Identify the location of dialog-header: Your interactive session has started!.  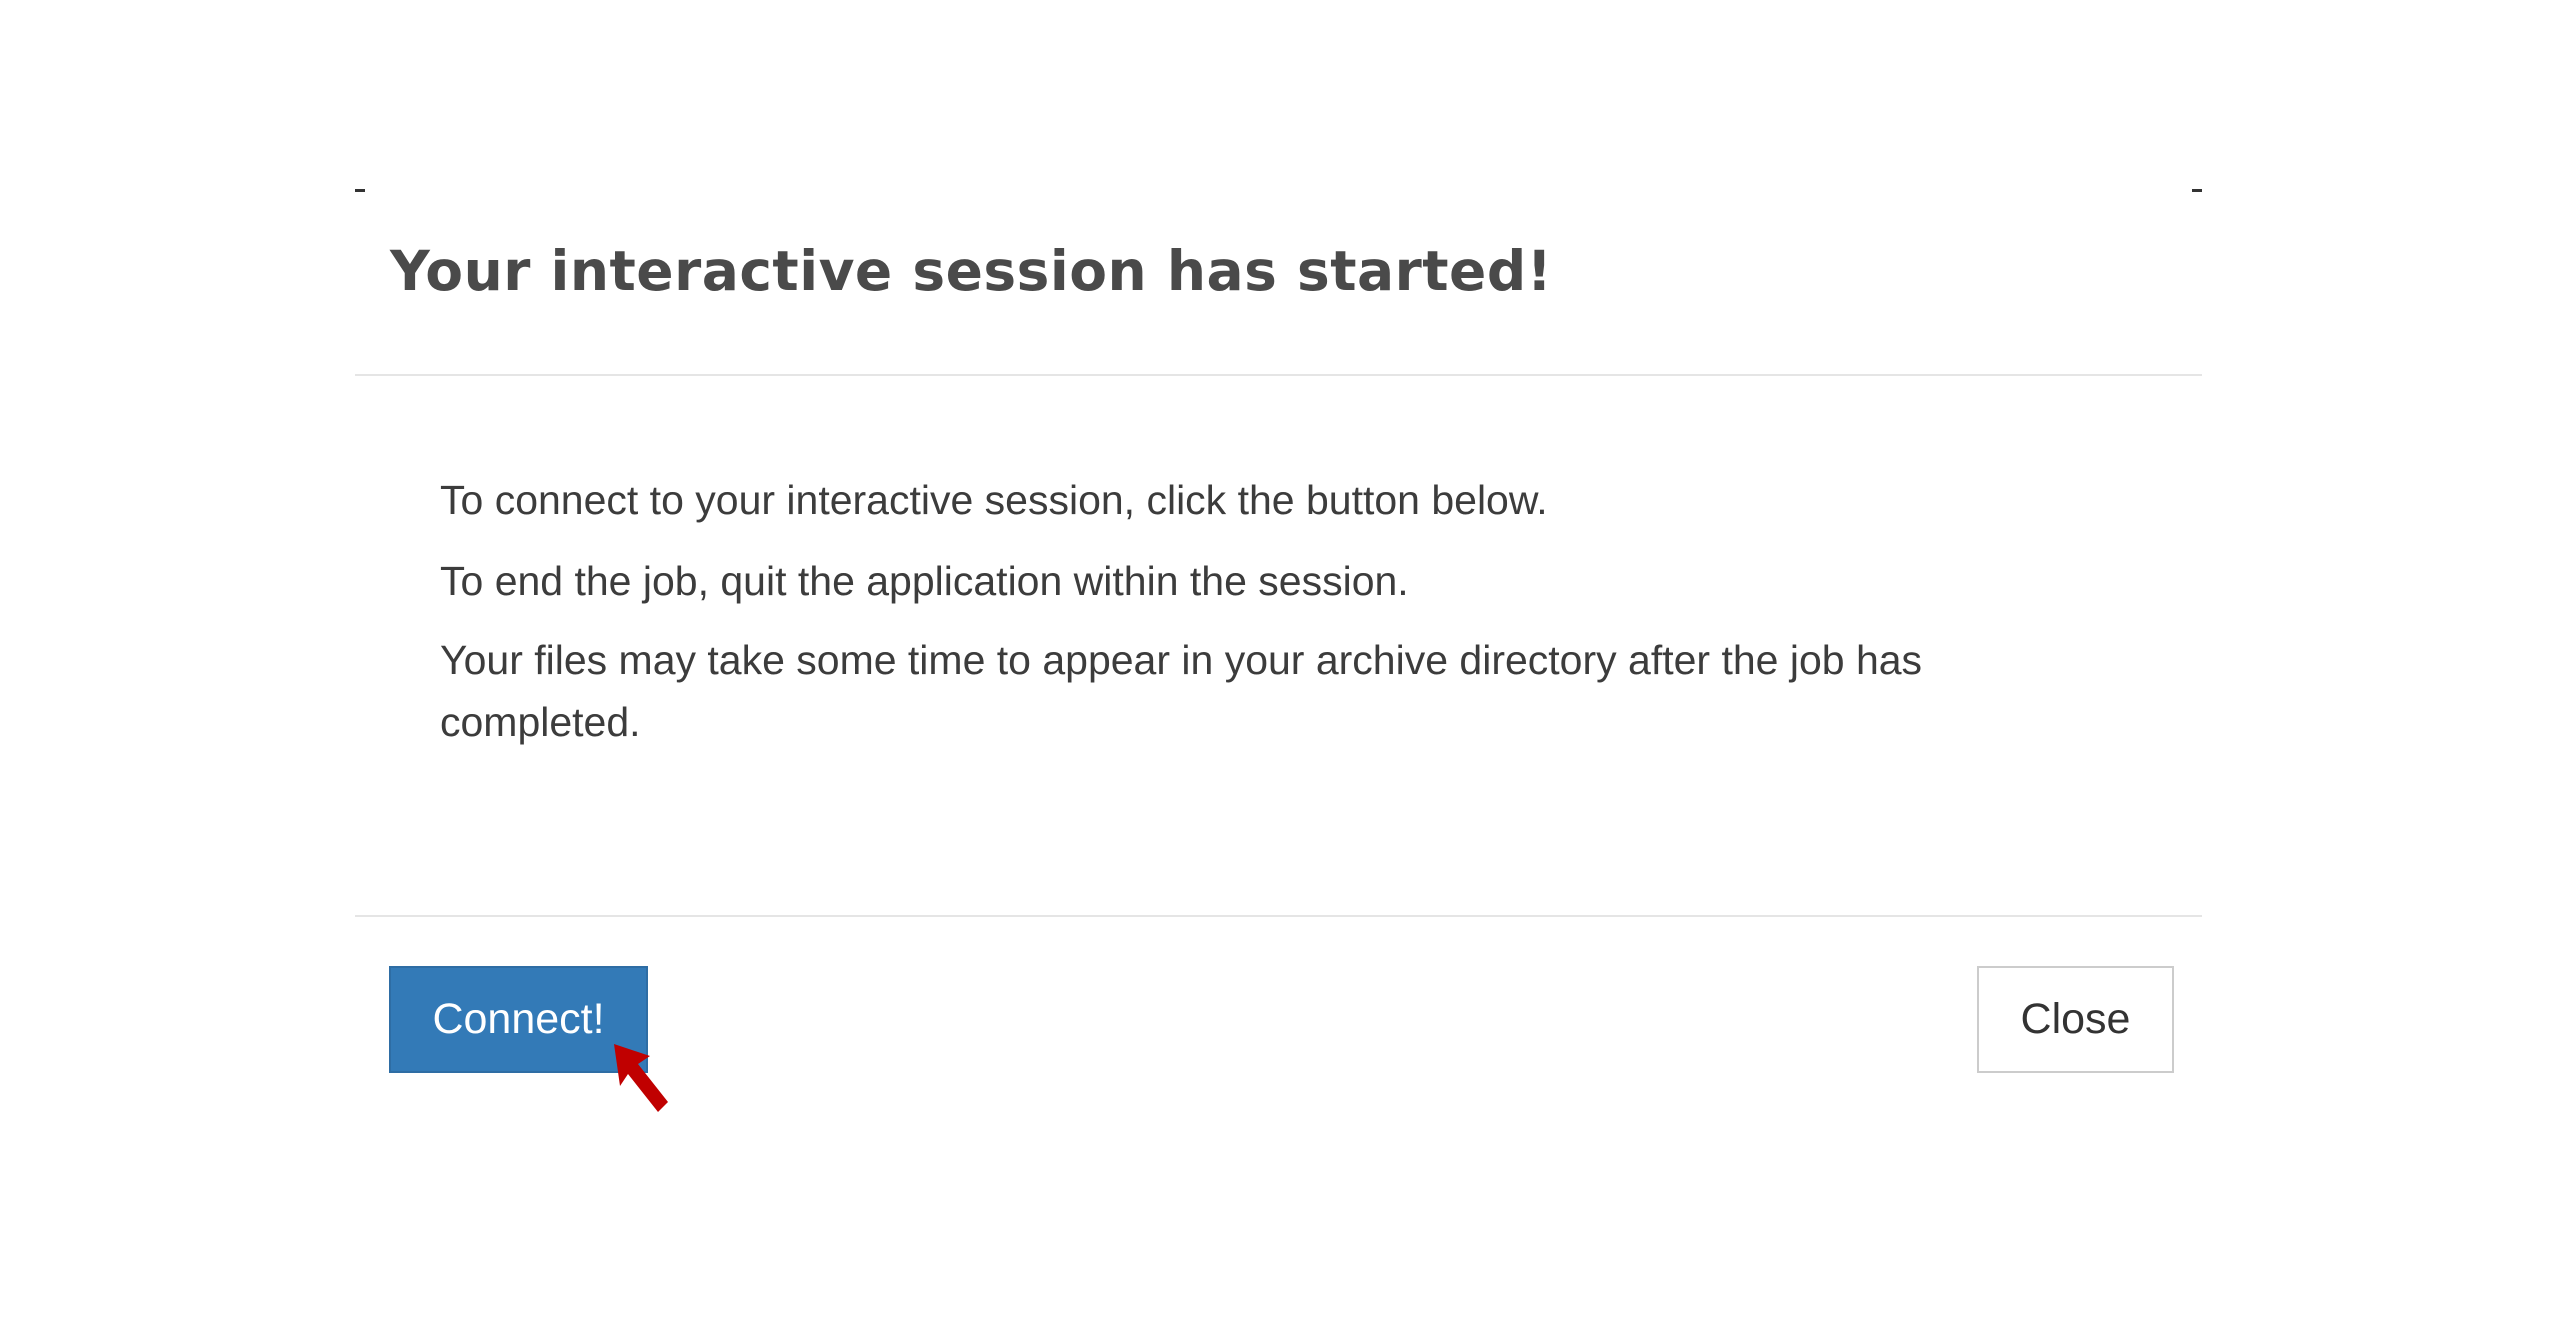
(1278, 282).